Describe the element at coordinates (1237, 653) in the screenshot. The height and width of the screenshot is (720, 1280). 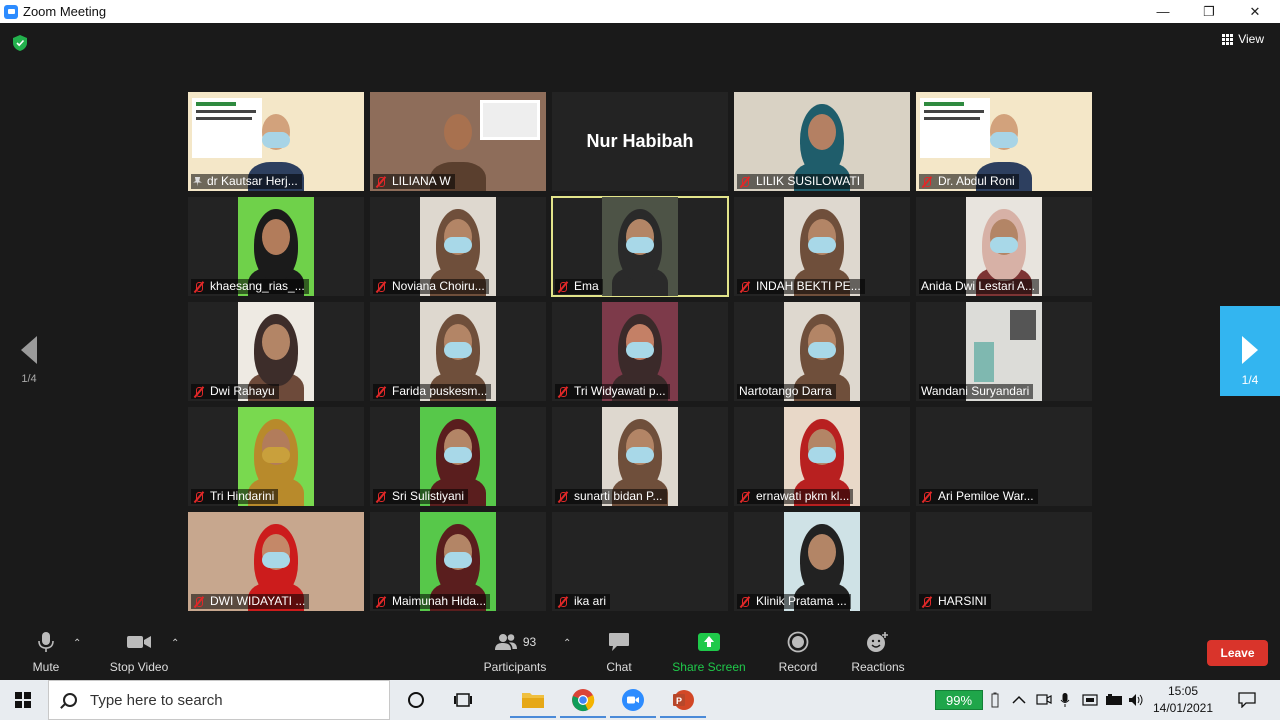
I see `leave-button: Leave` at that location.